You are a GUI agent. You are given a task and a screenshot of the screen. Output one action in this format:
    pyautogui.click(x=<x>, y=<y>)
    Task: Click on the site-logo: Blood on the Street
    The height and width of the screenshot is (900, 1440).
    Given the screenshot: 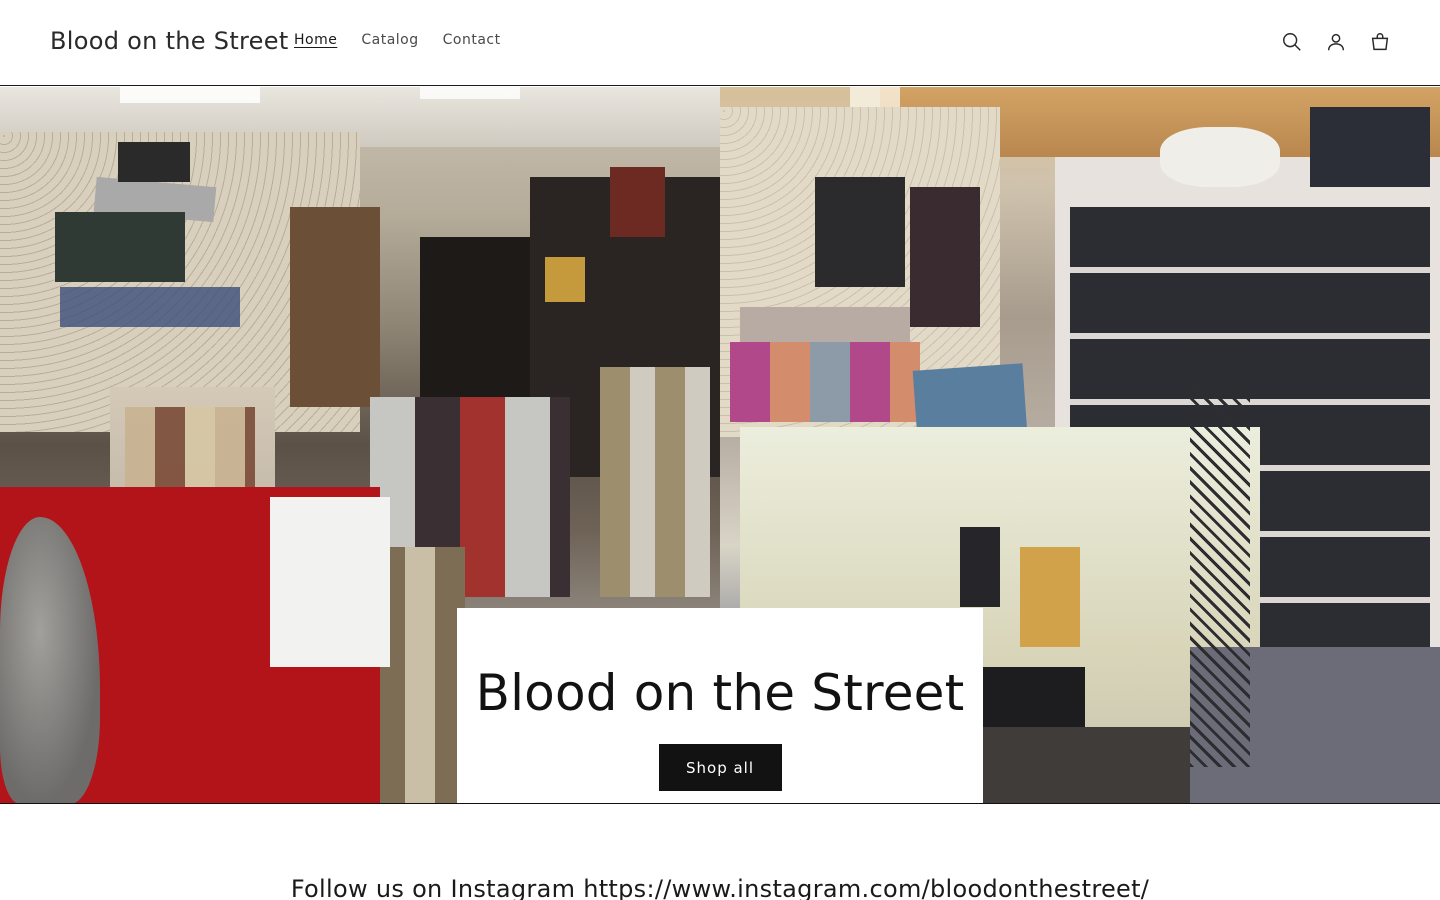 What is the action you would take?
    pyautogui.click(x=169, y=41)
    